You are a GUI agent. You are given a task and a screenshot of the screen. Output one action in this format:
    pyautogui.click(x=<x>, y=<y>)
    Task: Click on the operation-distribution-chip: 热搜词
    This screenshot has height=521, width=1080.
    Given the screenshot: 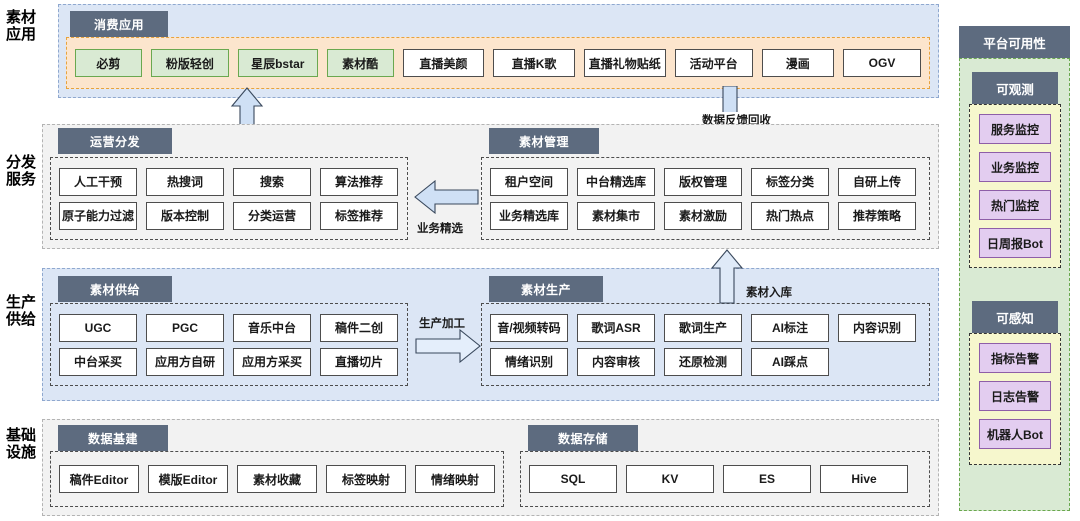 What is the action you would take?
    pyautogui.click(x=185, y=181)
    